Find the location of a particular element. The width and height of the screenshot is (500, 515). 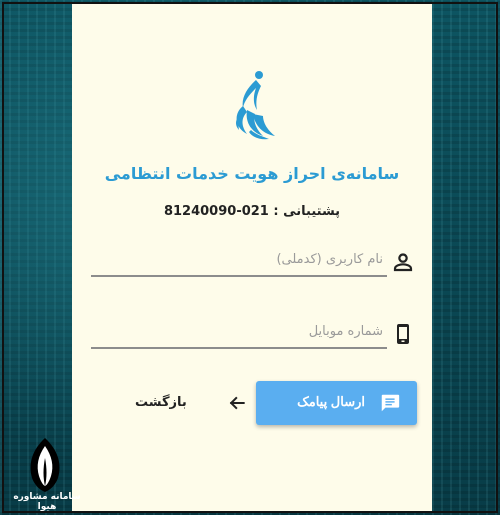

support-phone: پشتیبانی : 021-81240090 is located at coordinates (252, 211).